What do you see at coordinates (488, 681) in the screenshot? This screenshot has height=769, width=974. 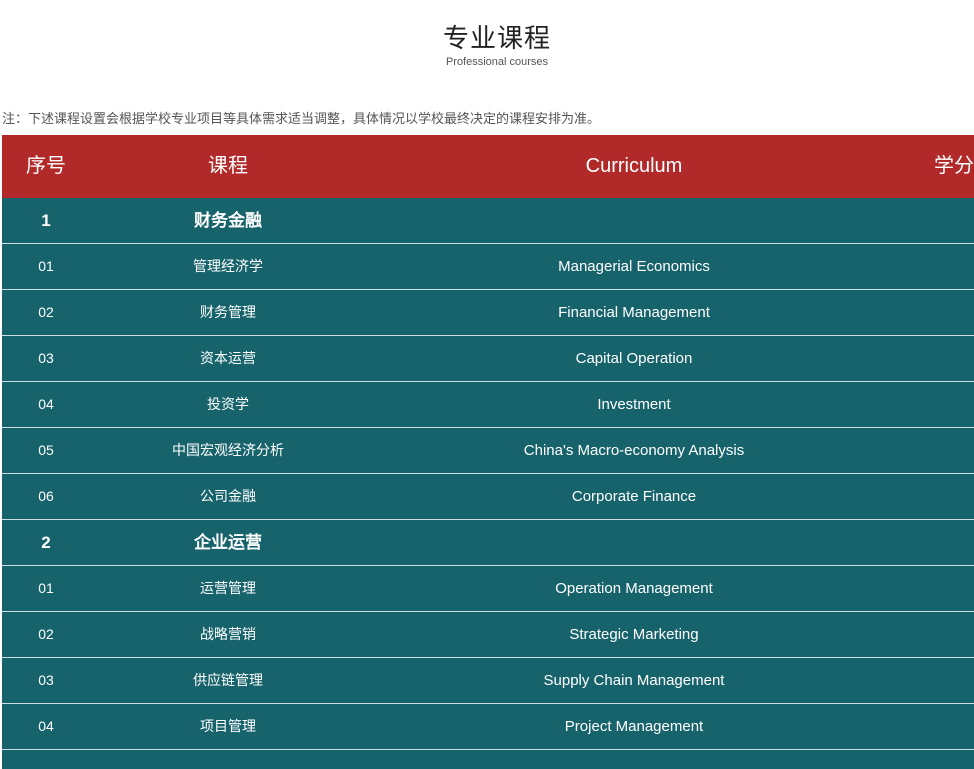 I see `table-row: 03 供应链管理 Supply Chain Management` at bounding box center [488, 681].